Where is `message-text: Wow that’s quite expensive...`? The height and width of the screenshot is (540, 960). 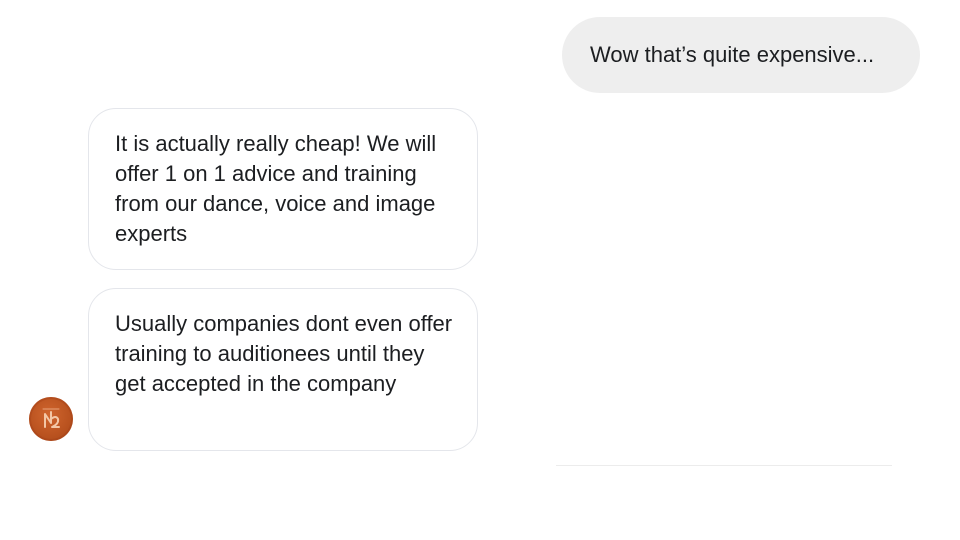
message-text: Wow that’s quite expensive... is located at coordinates (732, 54).